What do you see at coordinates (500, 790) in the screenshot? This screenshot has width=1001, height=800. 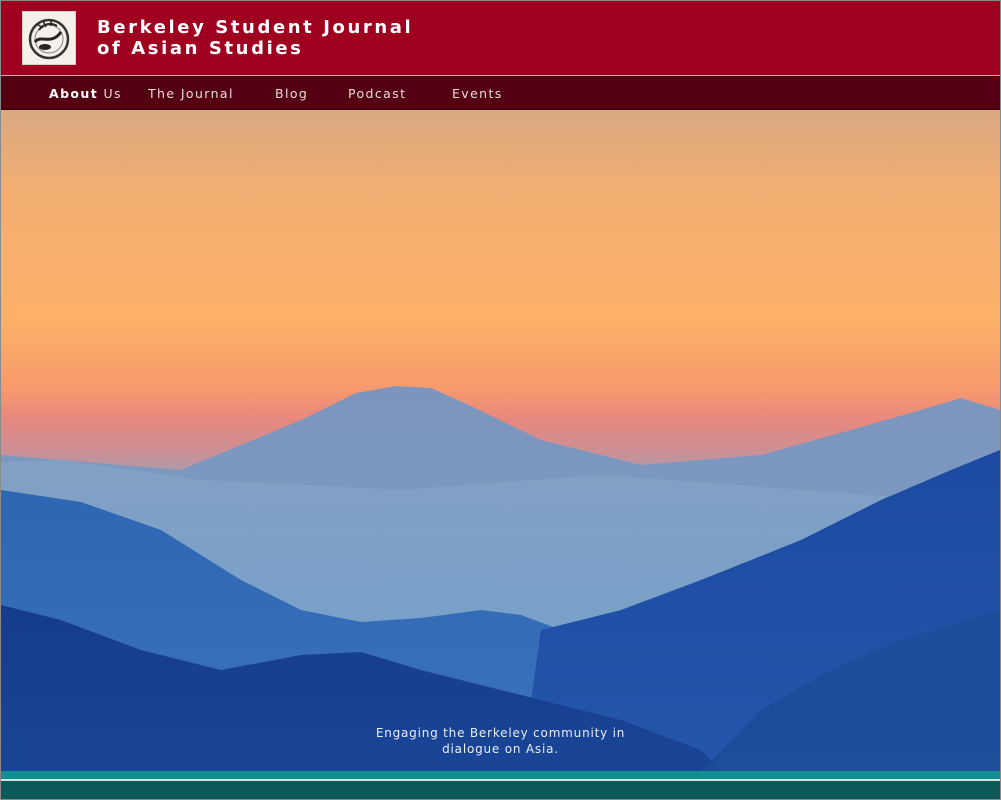 I see `footer-bar` at bounding box center [500, 790].